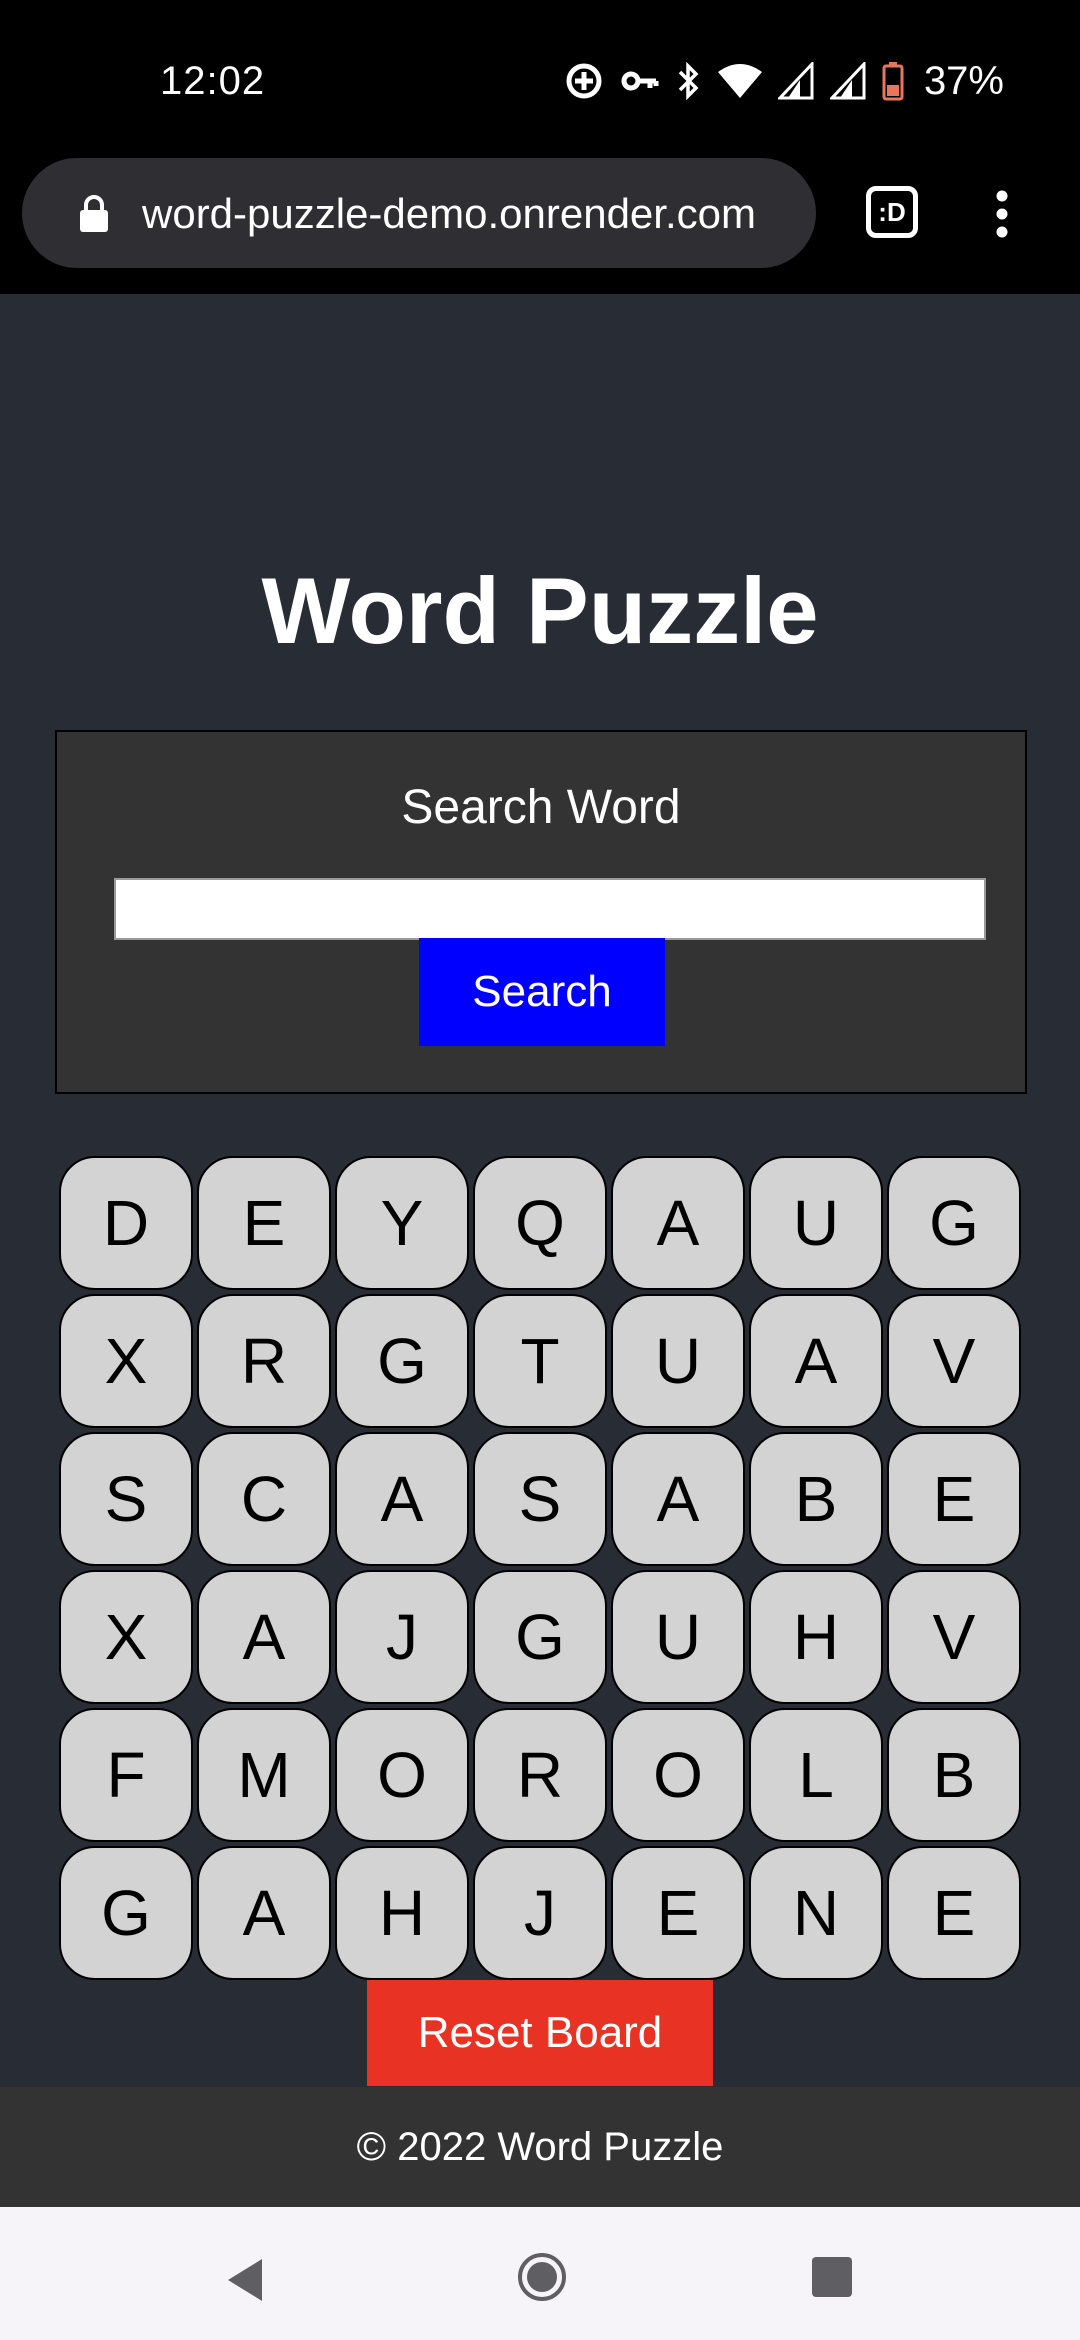  Describe the element at coordinates (795, 81) in the screenshot. I see `signal-icon` at that location.